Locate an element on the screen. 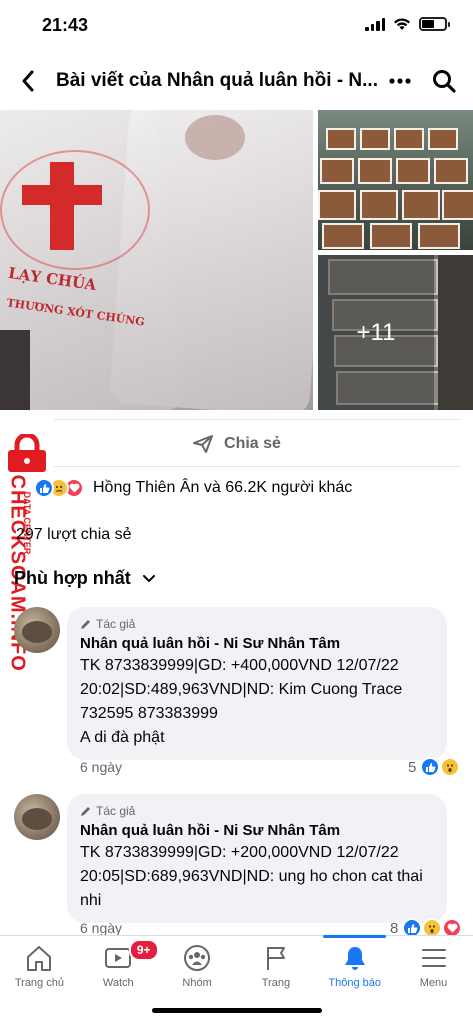 This screenshot has width=473, height=1024. battery-icon is located at coordinates (434, 24).